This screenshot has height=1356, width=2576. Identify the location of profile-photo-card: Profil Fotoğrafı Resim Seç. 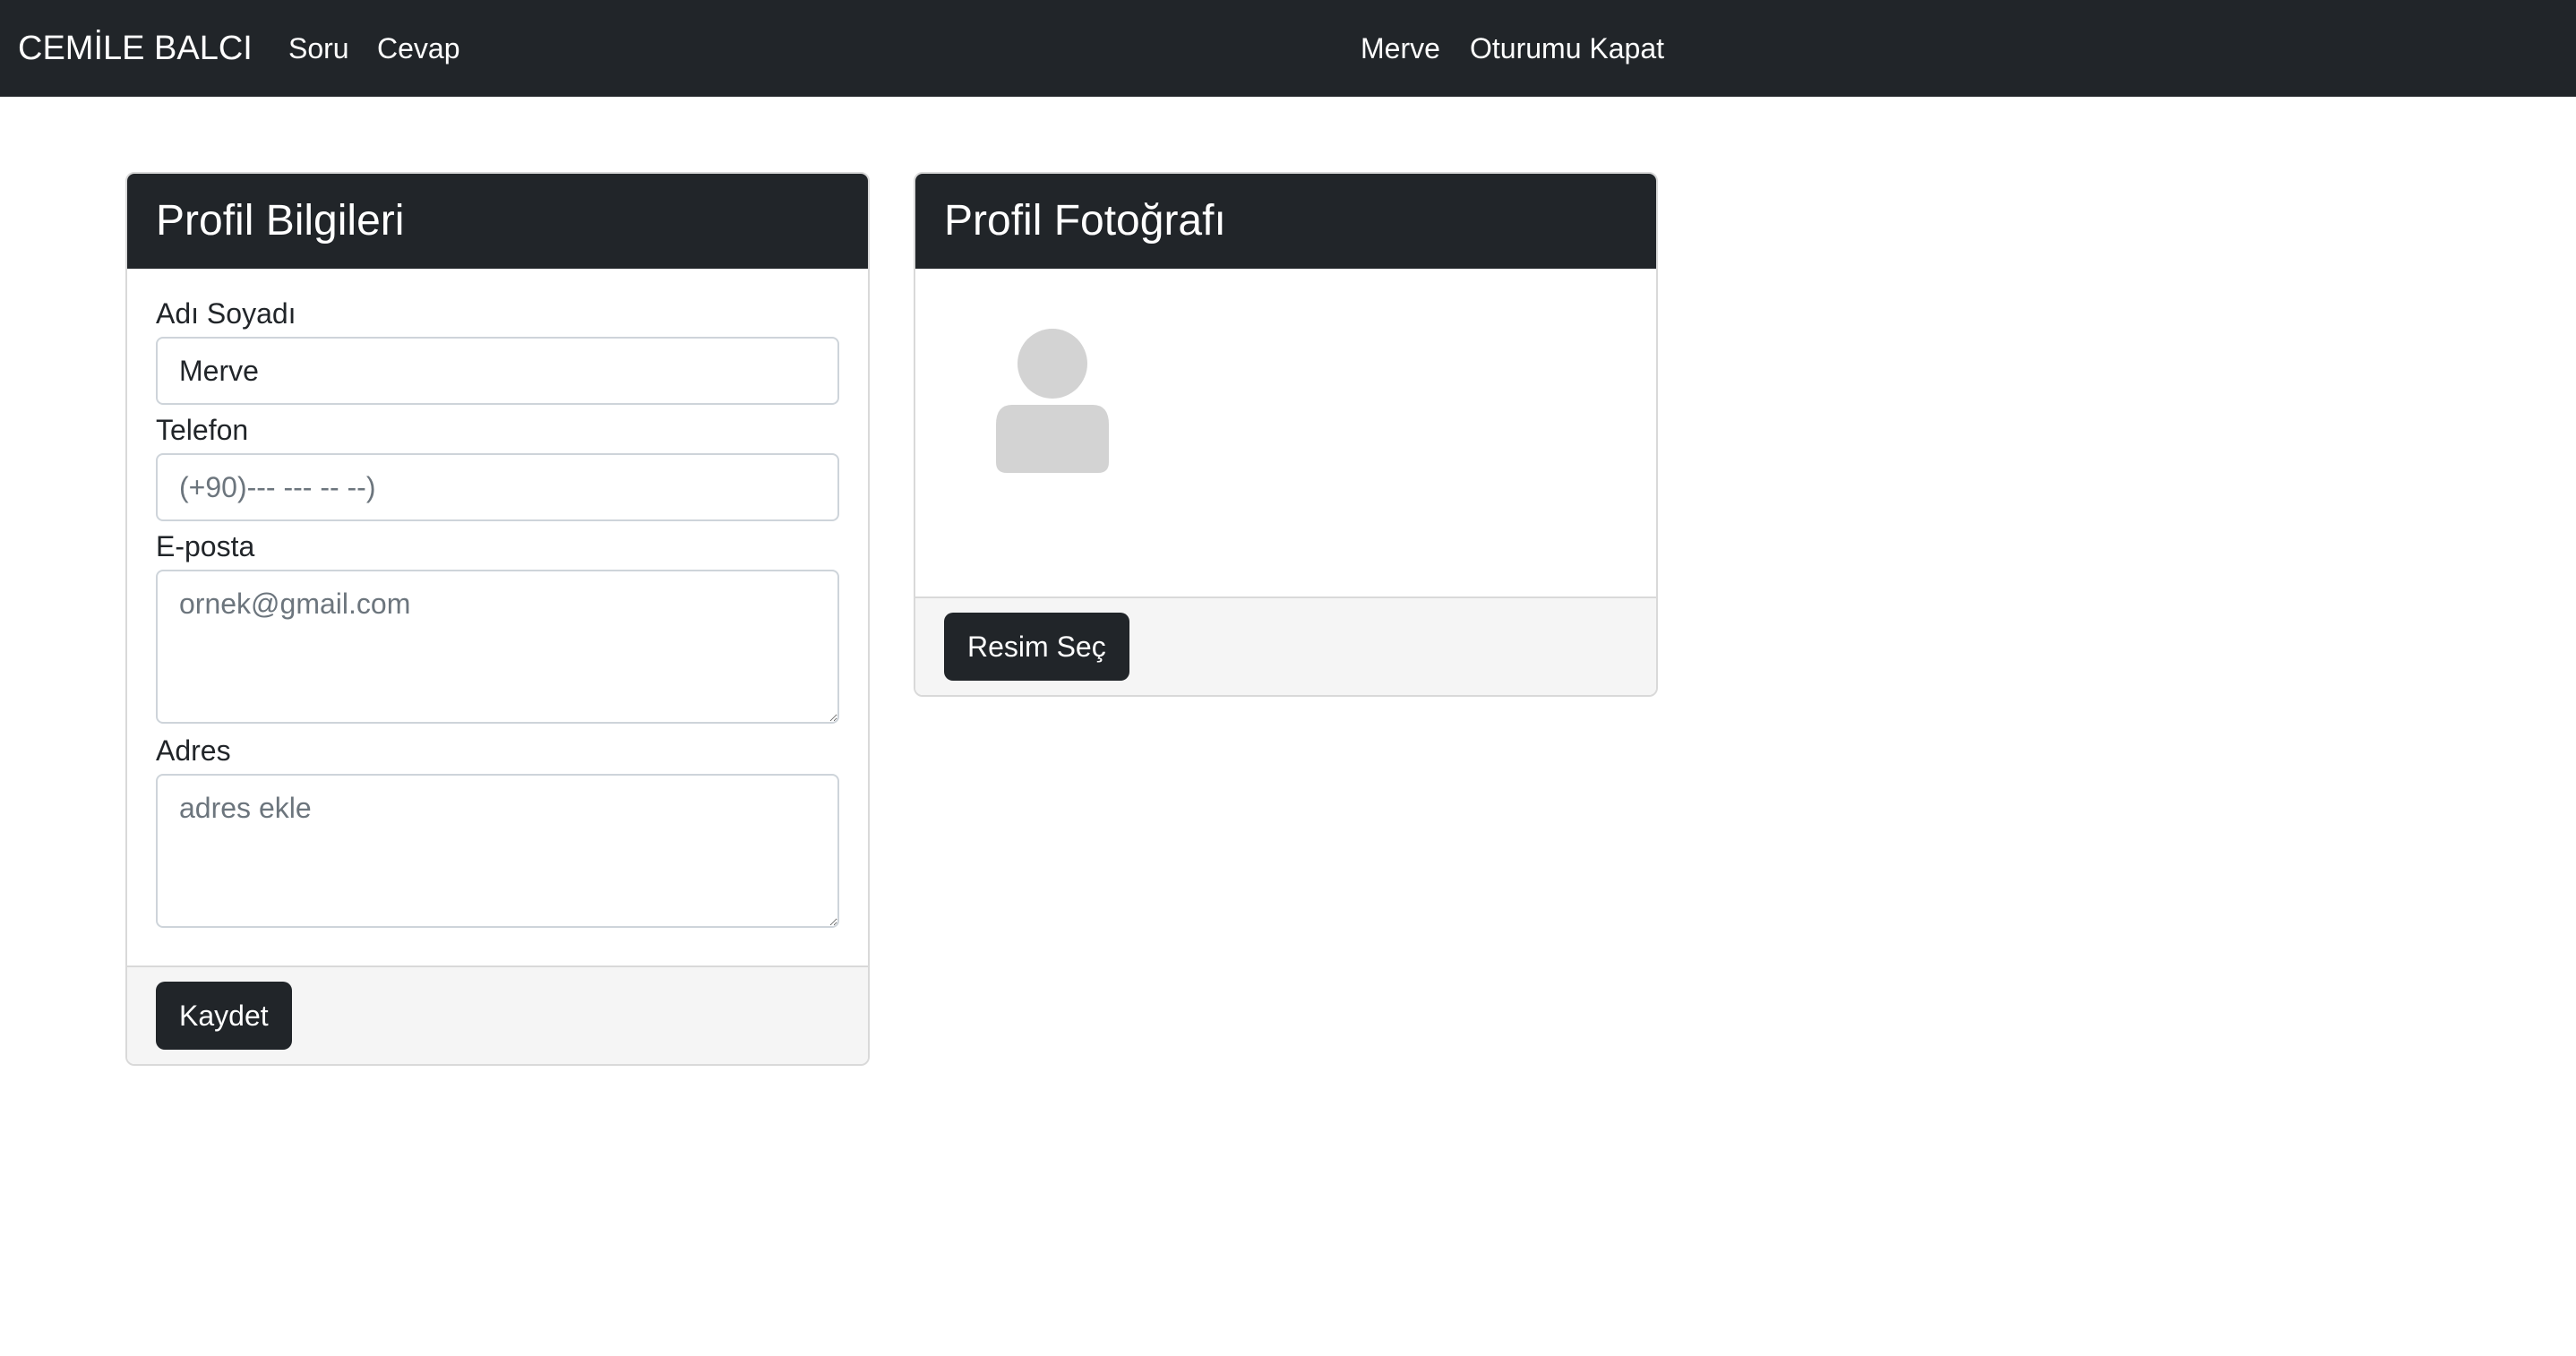
(1286, 434).